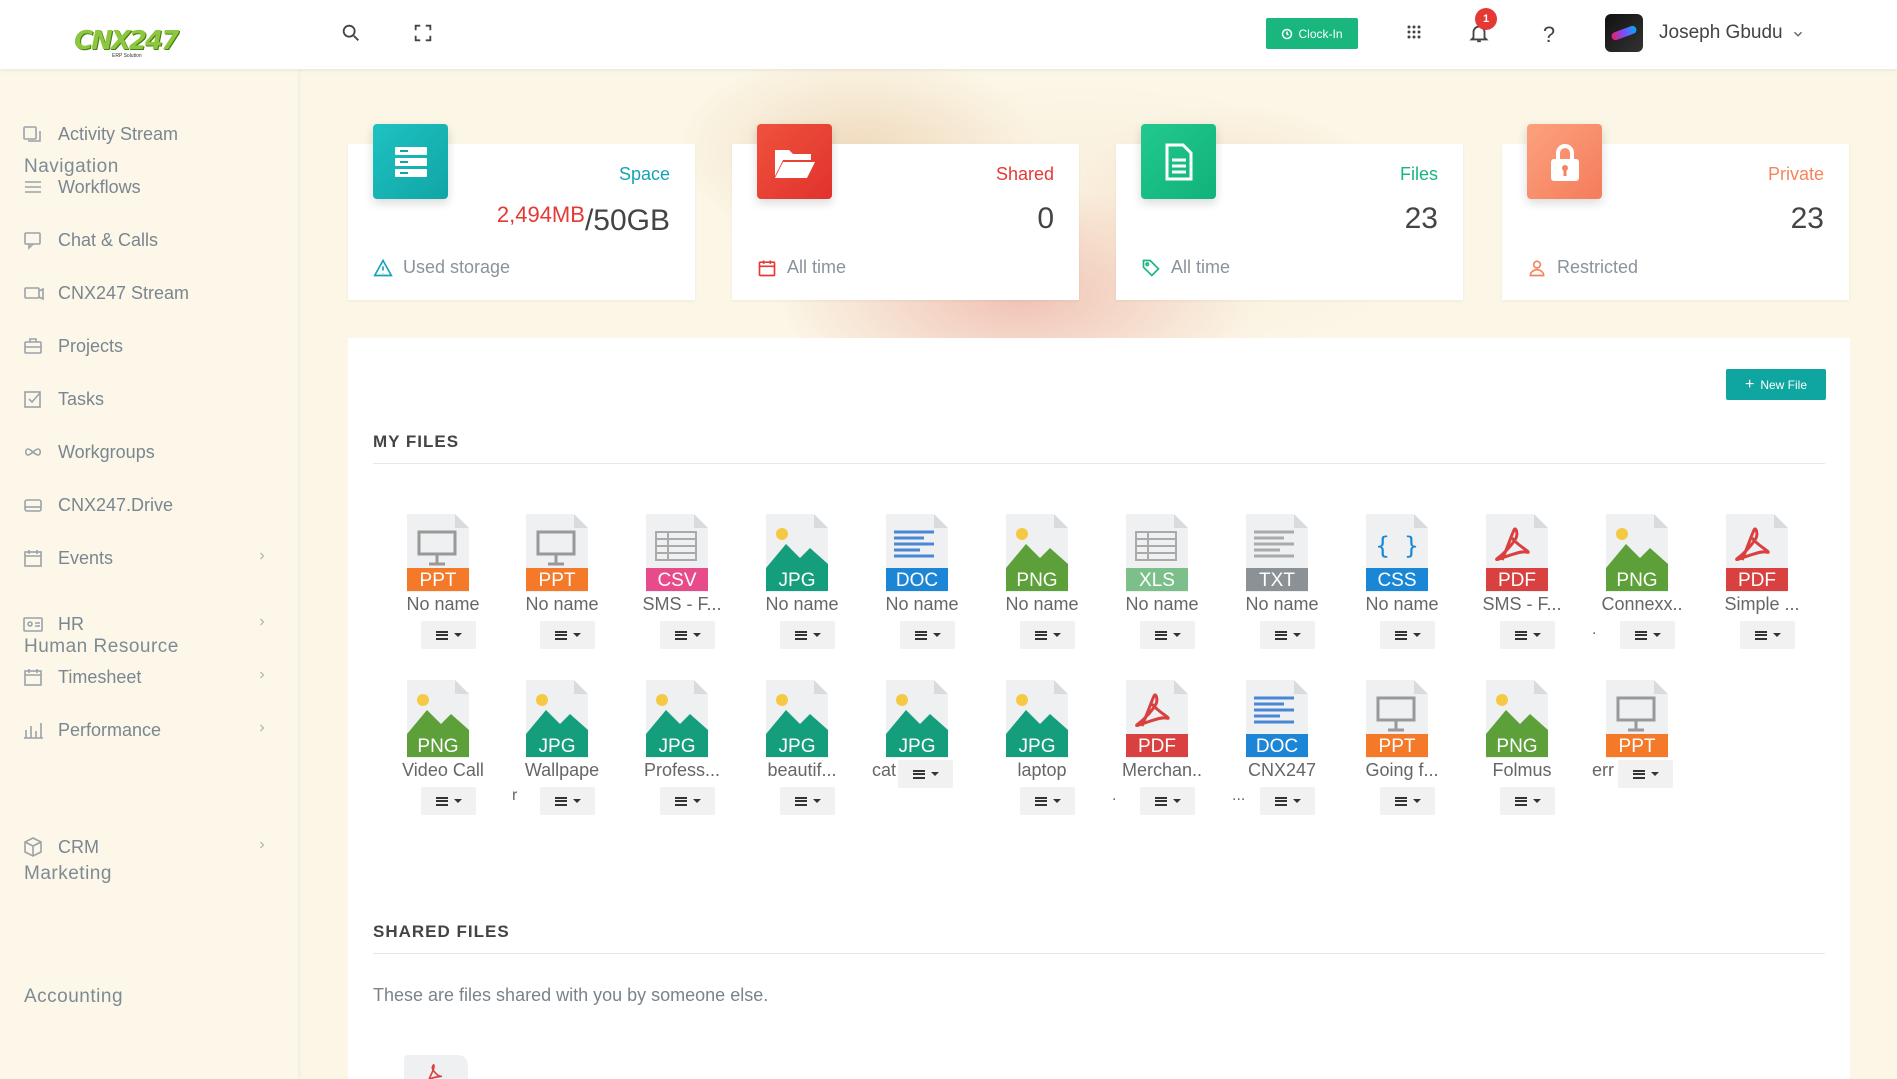  Describe the element at coordinates (152, 293) in the screenshot. I see `sidebar-item-cnx247-stream: CNX247 Stream` at that location.